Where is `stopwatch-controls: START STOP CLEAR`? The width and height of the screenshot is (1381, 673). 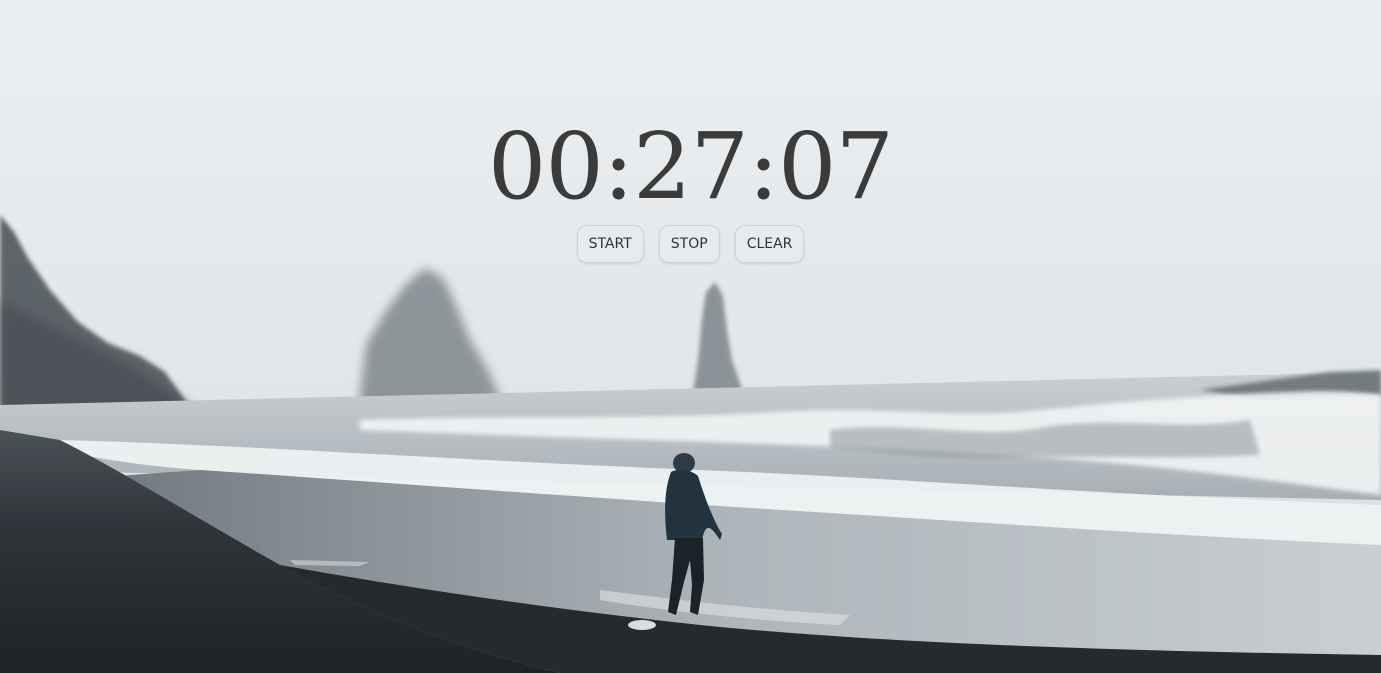
stopwatch-controls: START STOP CLEAR is located at coordinates (690, 244).